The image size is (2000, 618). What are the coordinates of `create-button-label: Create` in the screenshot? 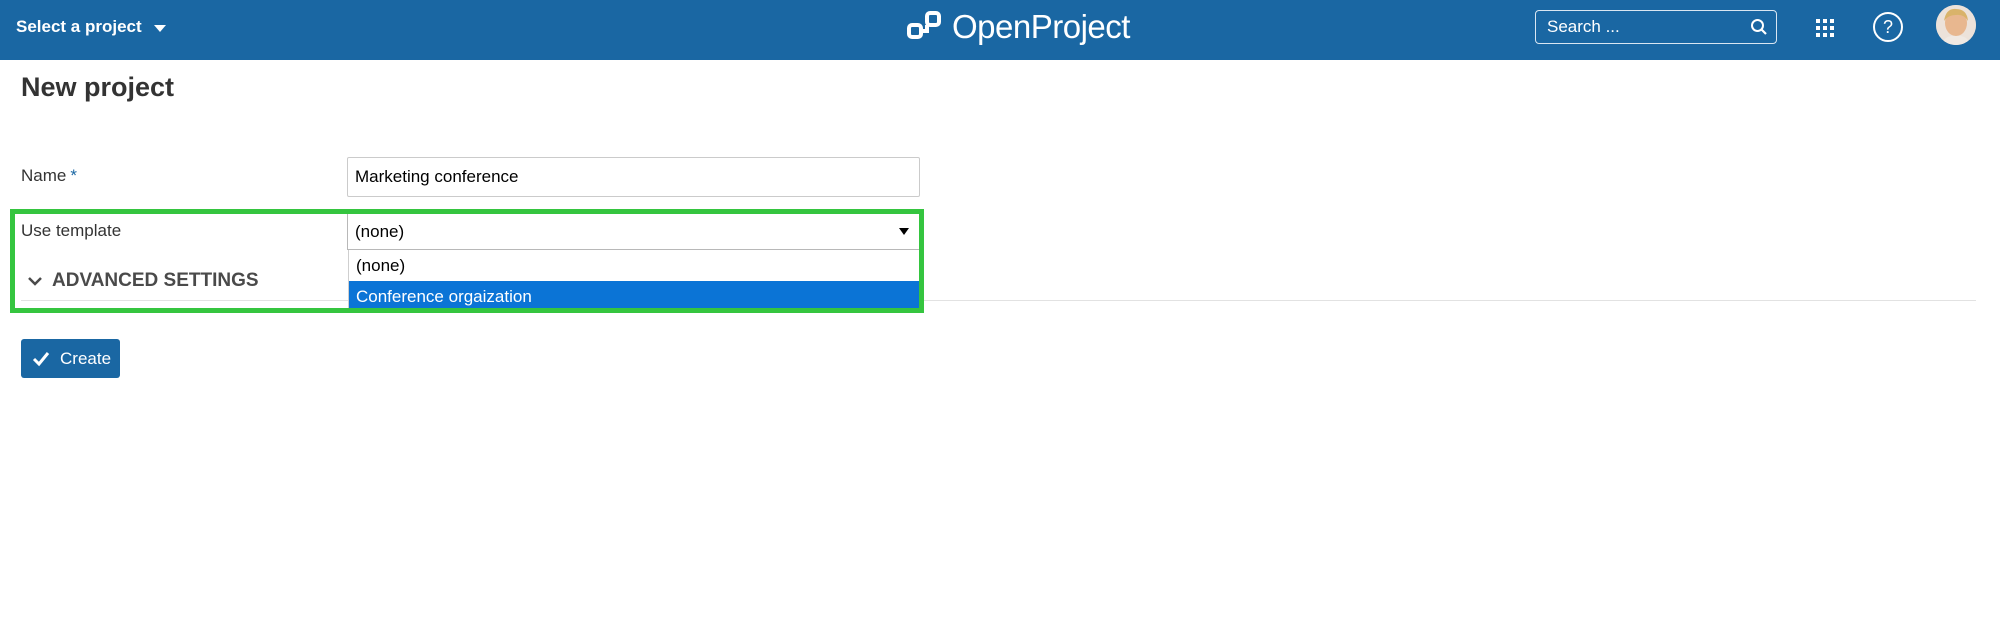 It's located at (86, 358).